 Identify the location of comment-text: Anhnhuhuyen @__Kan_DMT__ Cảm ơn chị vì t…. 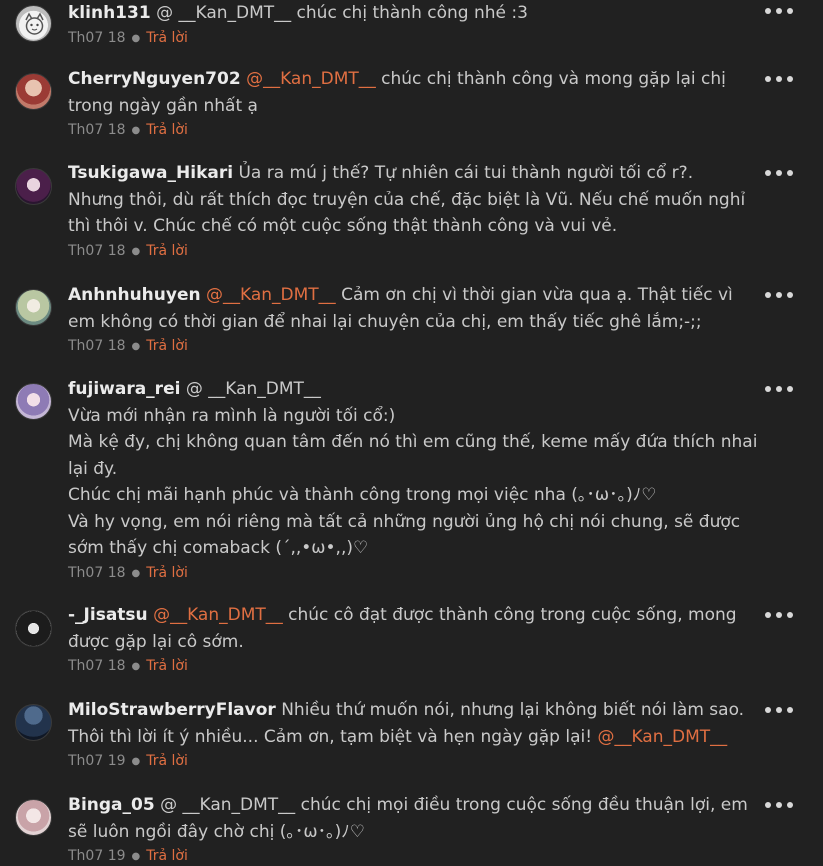
(414, 308).